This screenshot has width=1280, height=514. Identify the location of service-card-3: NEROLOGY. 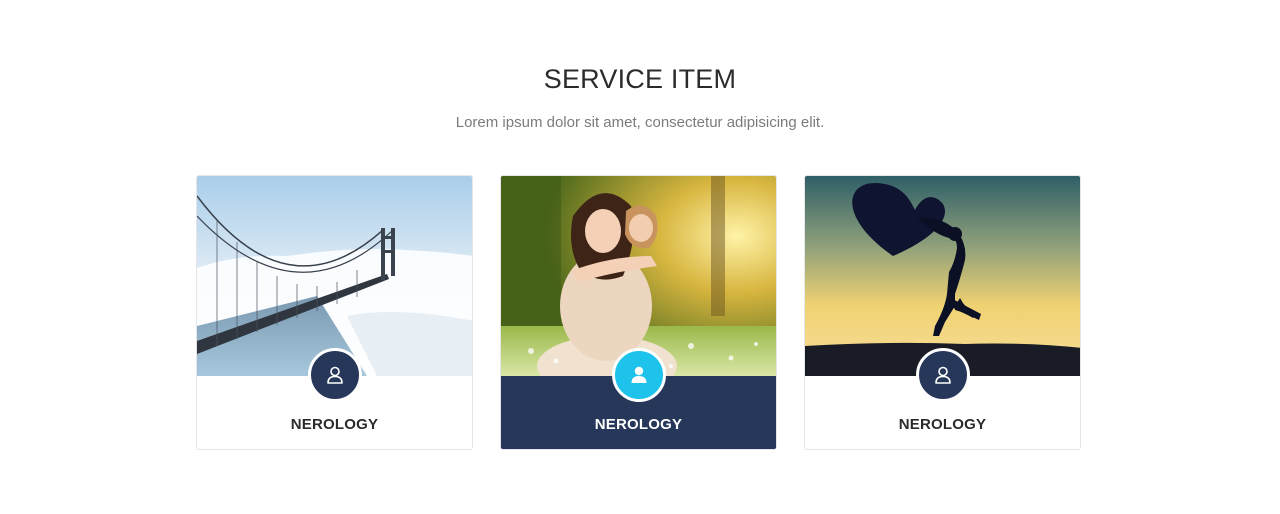
(942, 312).